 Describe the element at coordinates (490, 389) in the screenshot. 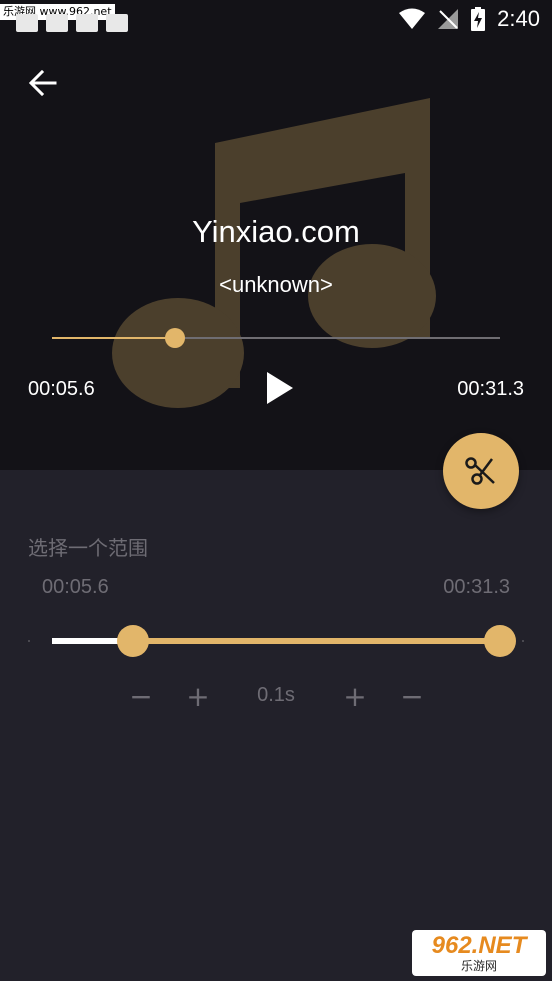

I see `total-time: 00:31.3` at that location.